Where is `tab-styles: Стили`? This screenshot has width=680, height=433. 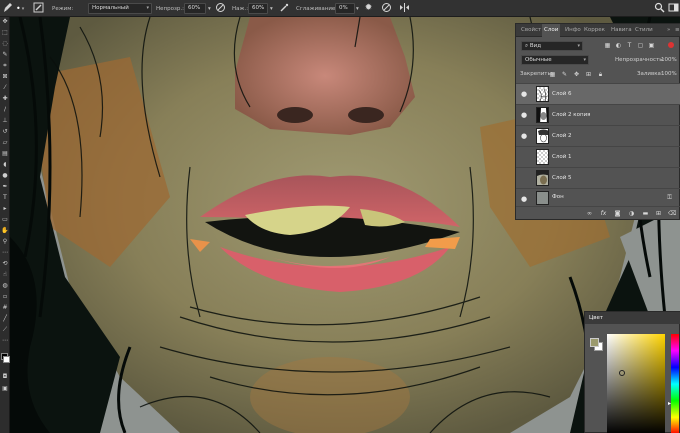
tab-styles: Стили is located at coordinates (644, 30).